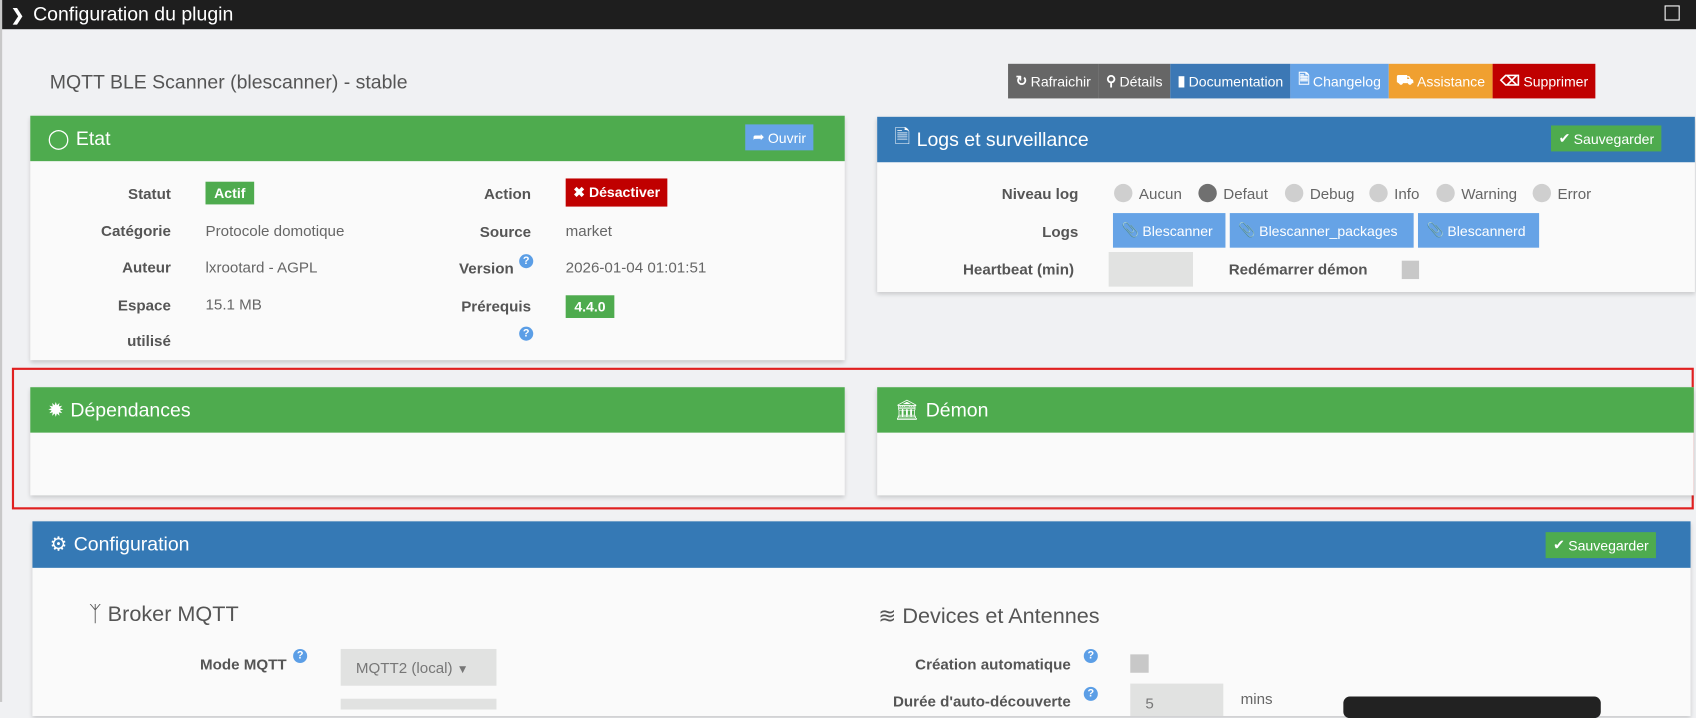  What do you see at coordinates (1339, 81) in the screenshot?
I see `changelog-button: 🗎 Changelog` at bounding box center [1339, 81].